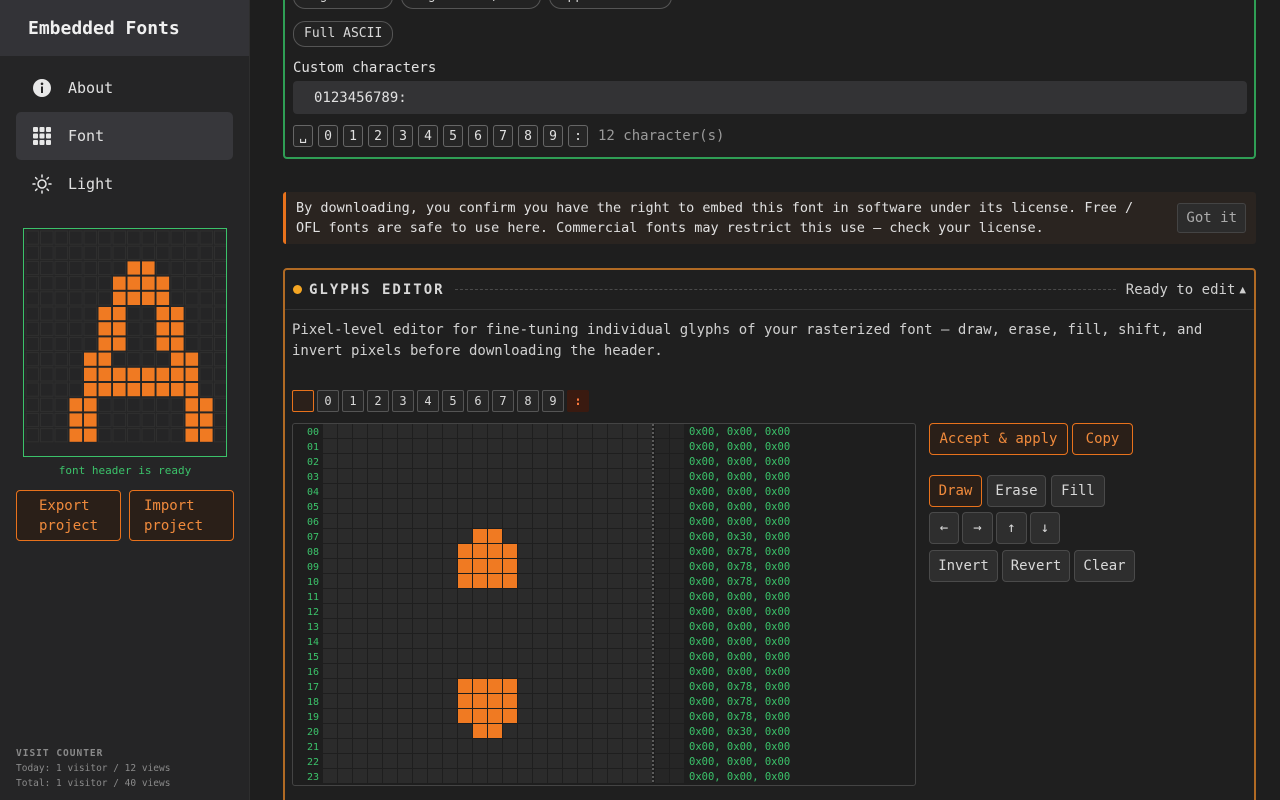 This screenshot has height=800, width=1280. I want to click on preset-chip: Uppercase A-Z, so click(610, 4).